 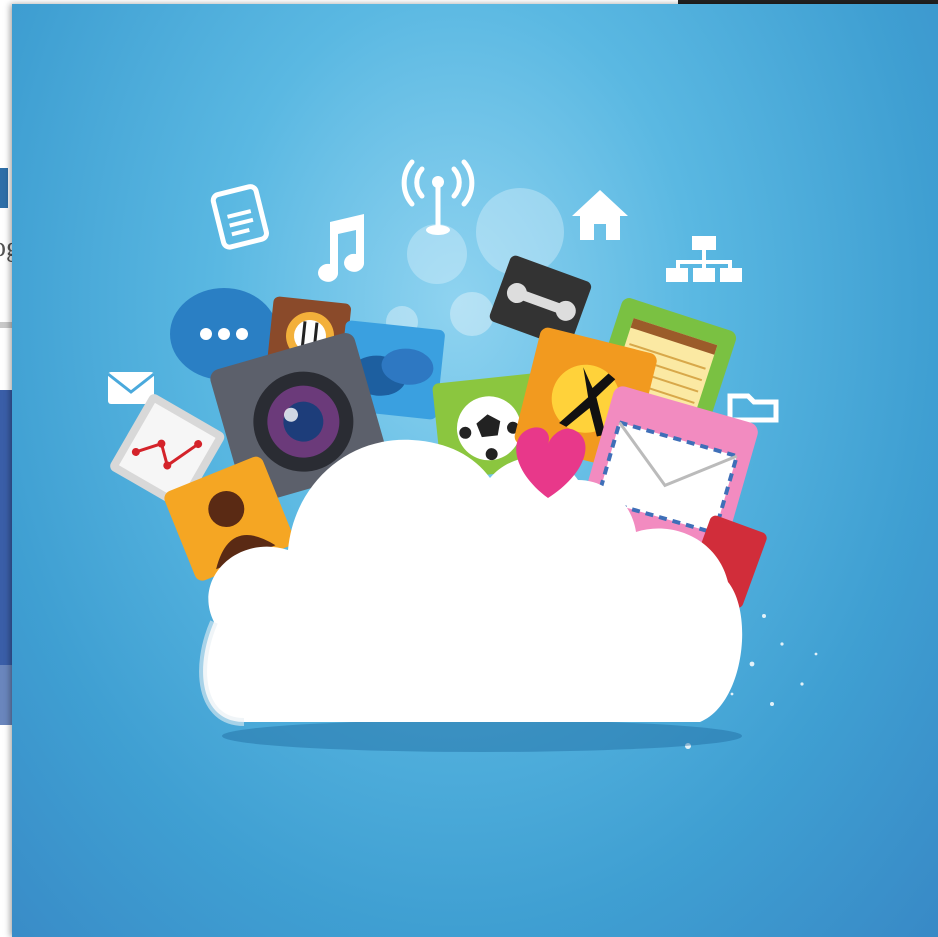 What do you see at coordinates (239, 217) in the screenshot?
I see `document-icon` at bounding box center [239, 217].